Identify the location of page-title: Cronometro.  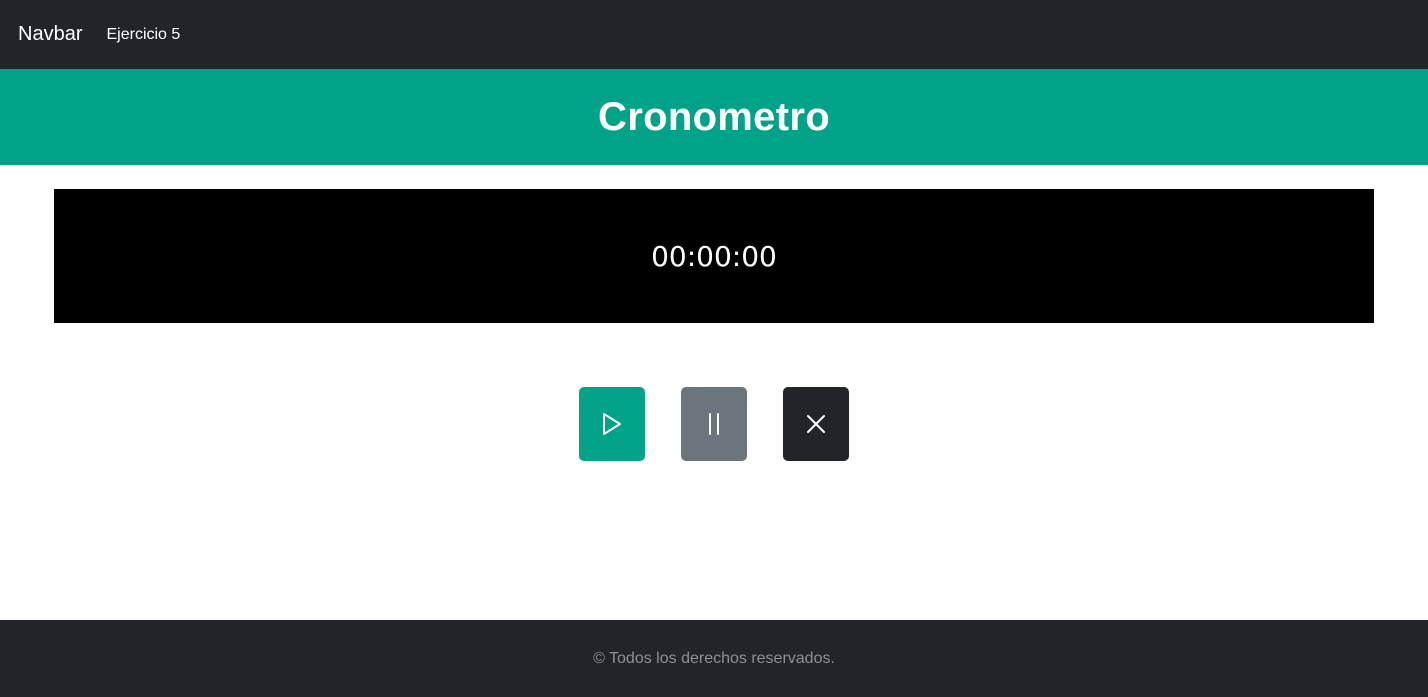
(714, 116).